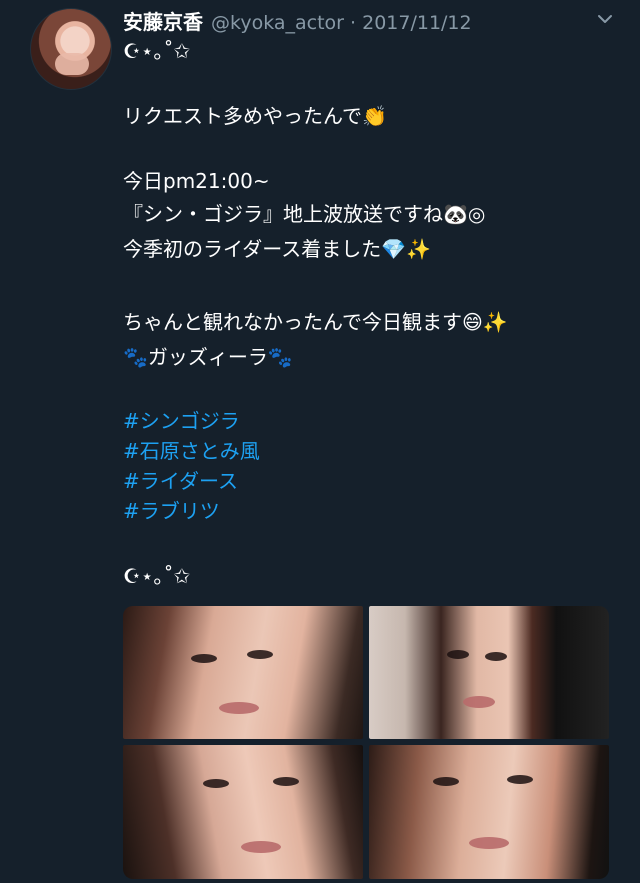 The height and width of the screenshot is (883, 640). I want to click on hashtag-link: #ラブリツ, so click(171, 511).